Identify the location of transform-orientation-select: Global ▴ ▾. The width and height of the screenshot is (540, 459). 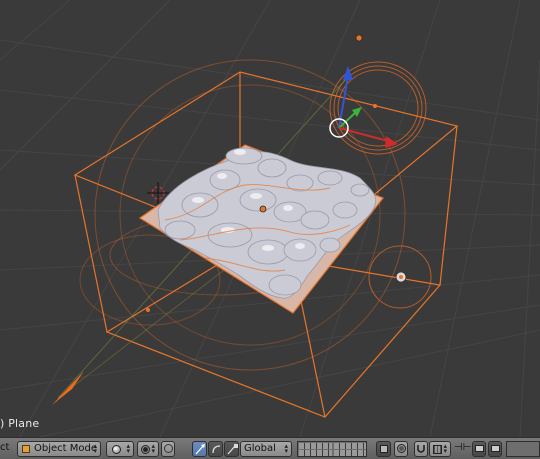
(266, 449).